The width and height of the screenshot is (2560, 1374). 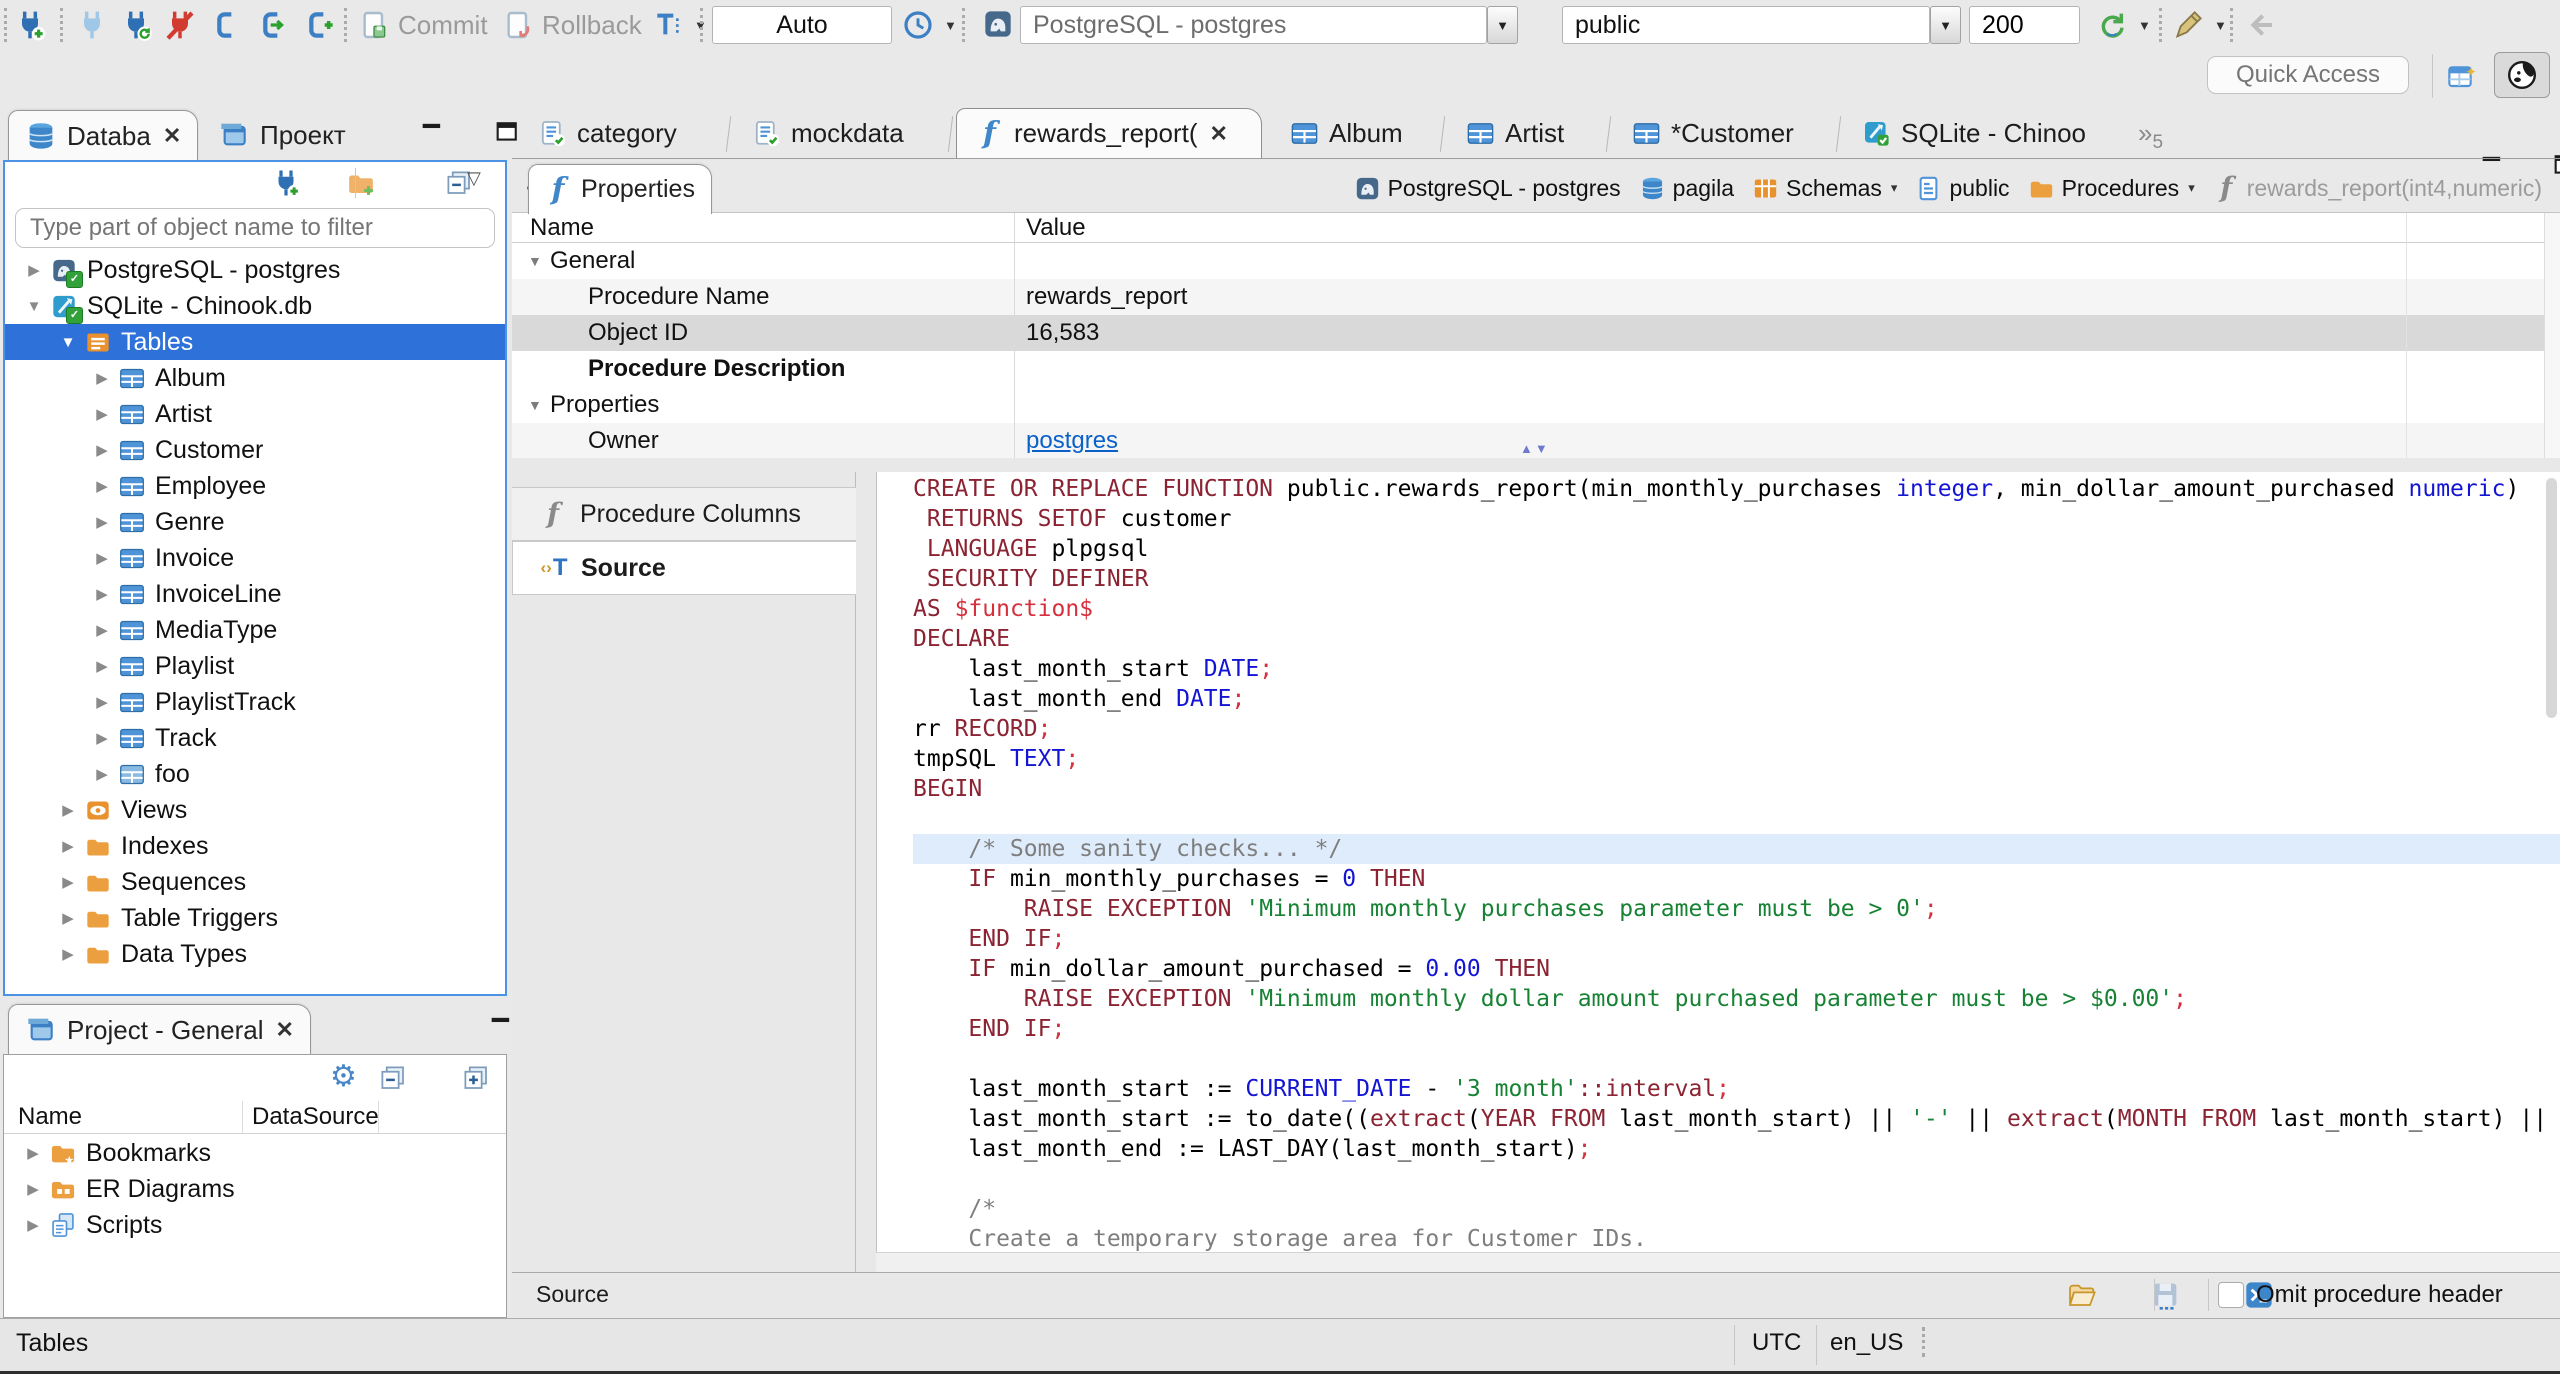 What do you see at coordinates (1536, 297) in the screenshot?
I see `property-row-procedure-name: Procedure Name rewards_report` at bounding box center [1536, 297].